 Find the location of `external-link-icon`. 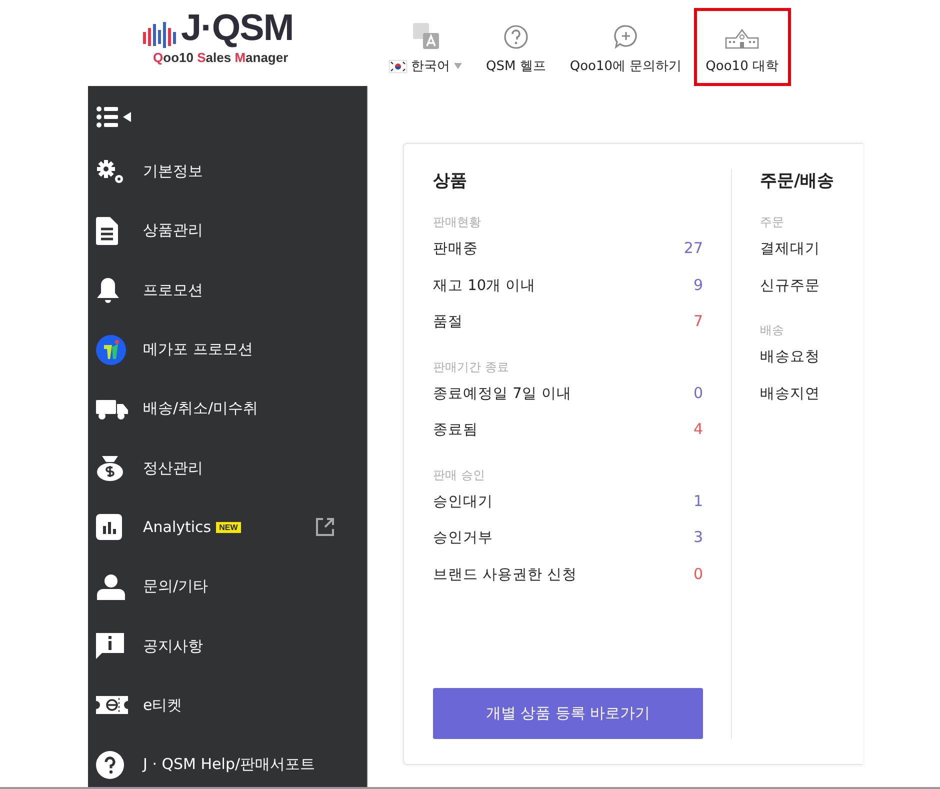

external-link-icon is located at coordinates (325, 527).